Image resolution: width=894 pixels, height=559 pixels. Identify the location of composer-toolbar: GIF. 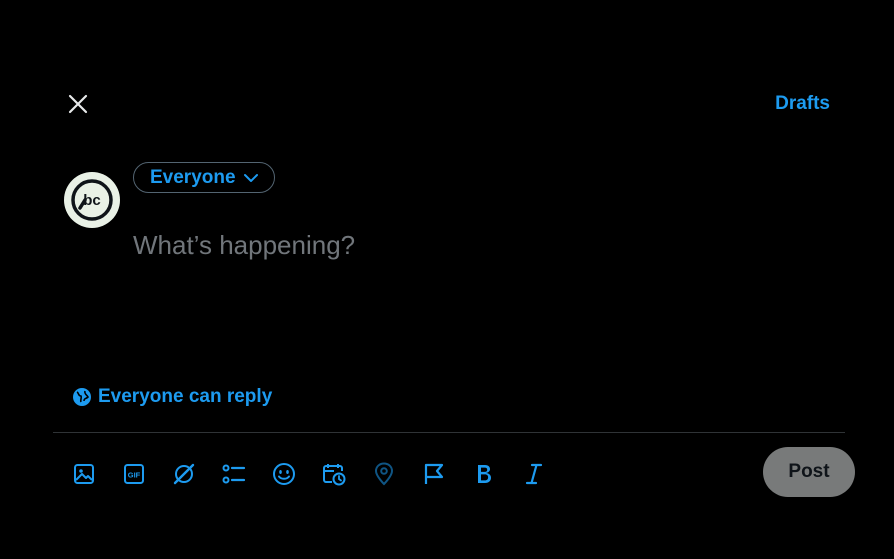
(309, 474).